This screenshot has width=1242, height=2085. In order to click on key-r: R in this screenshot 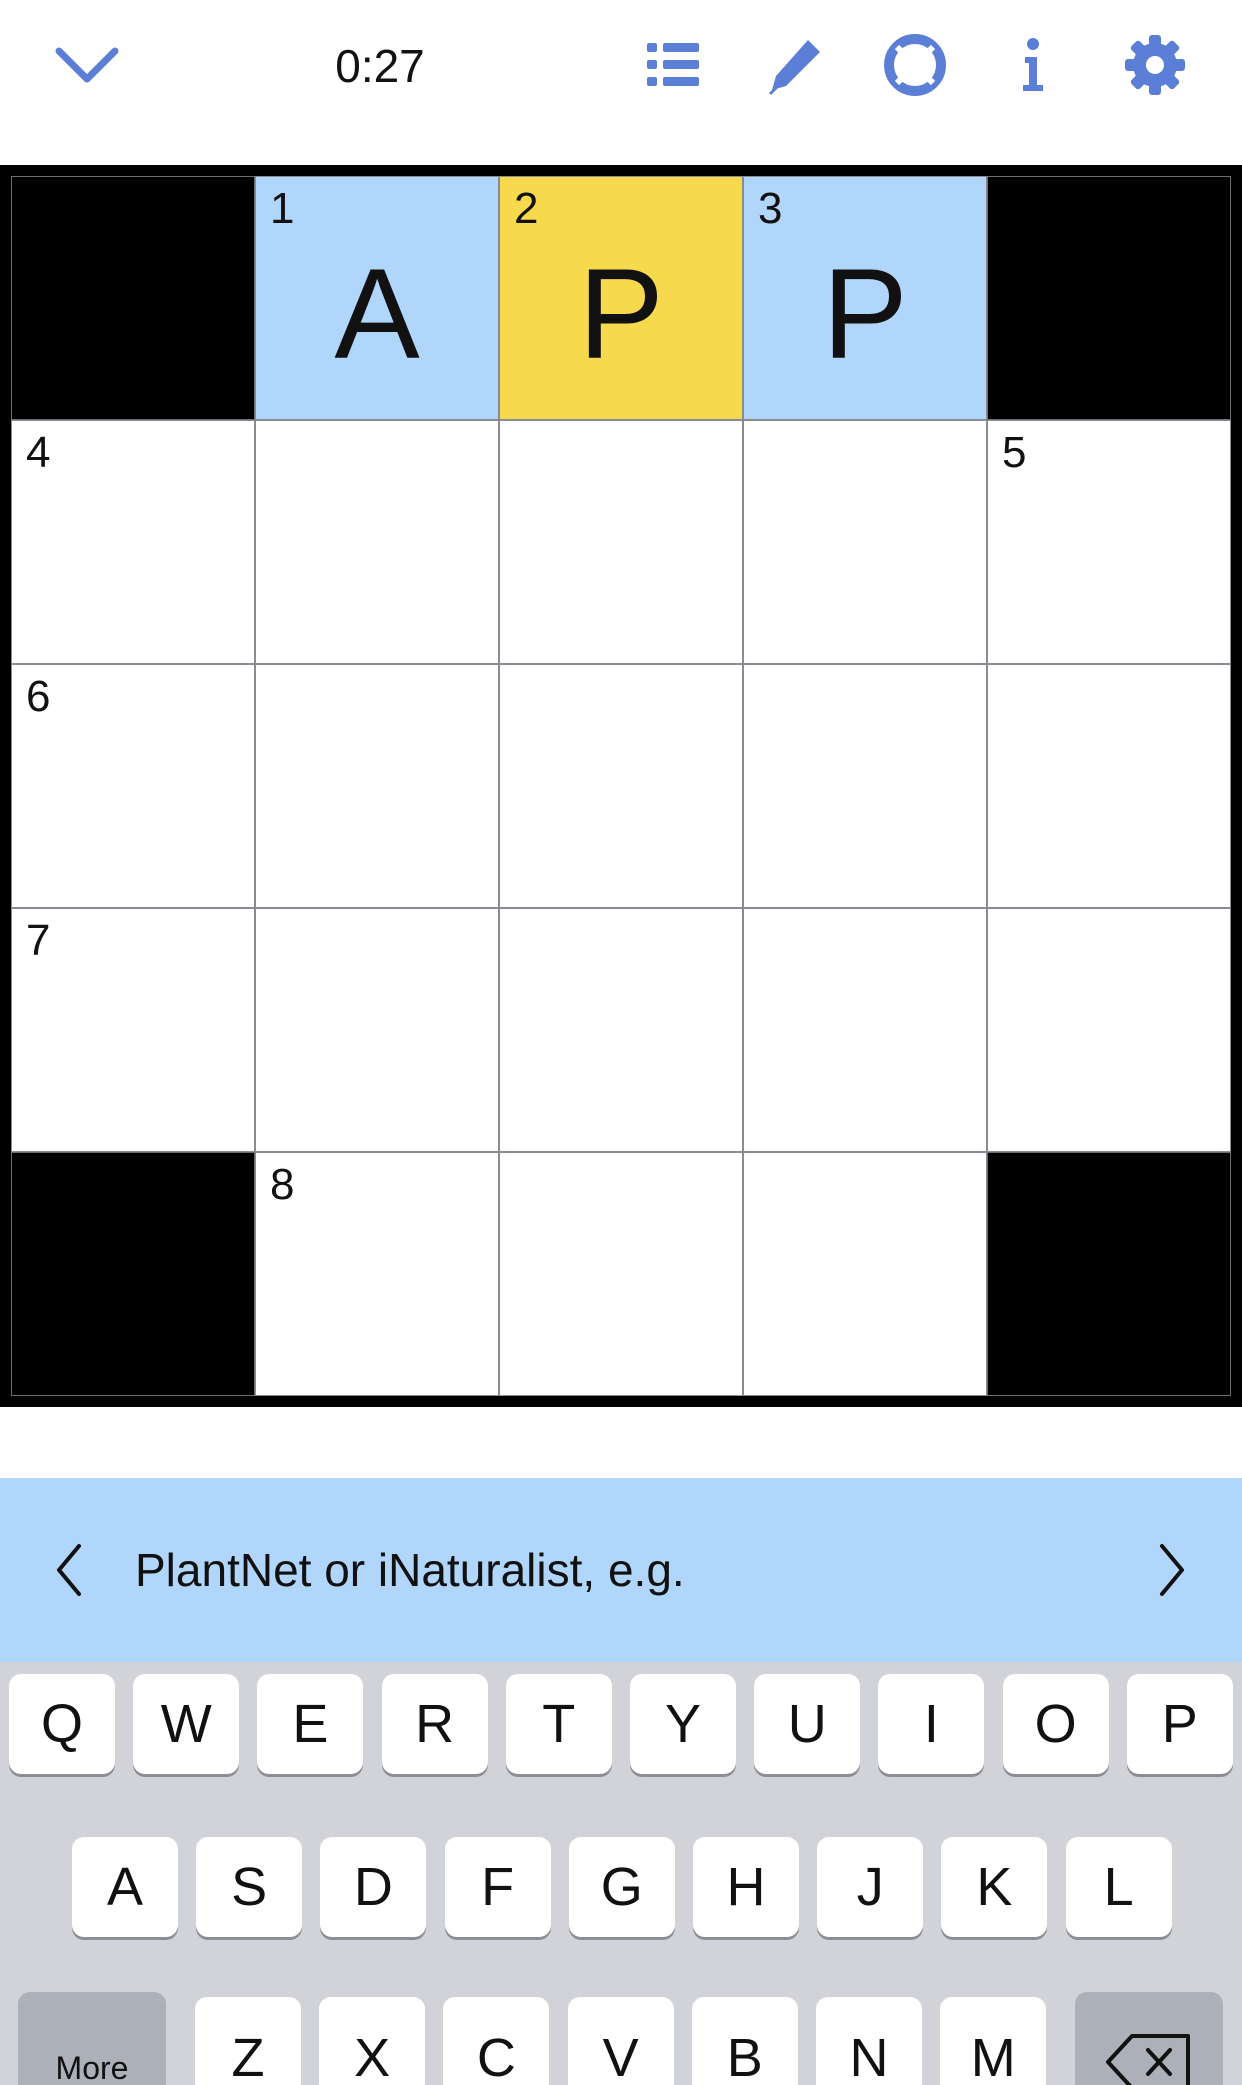, I will do `click(434, 1724)`.